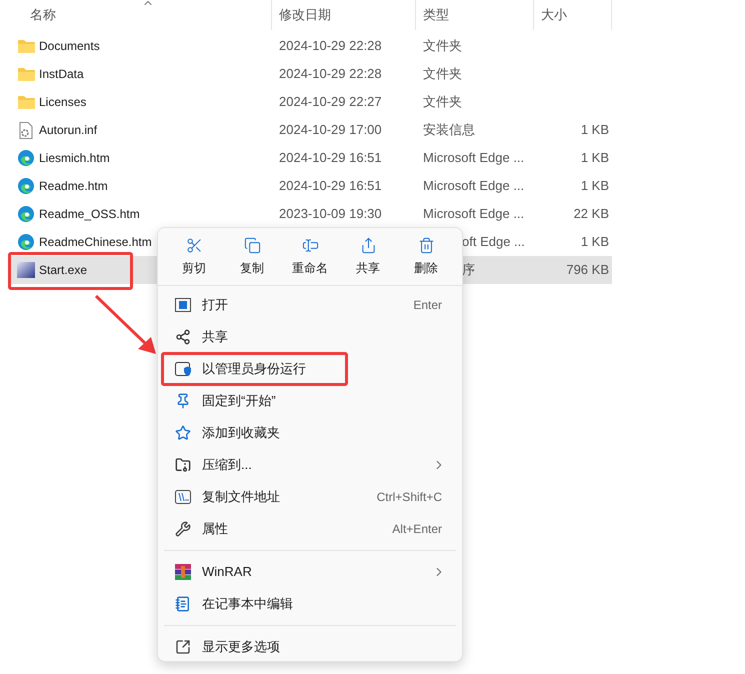 The image size is (745, 674). I want to click on file-name: Licenses, so click(62, 102).